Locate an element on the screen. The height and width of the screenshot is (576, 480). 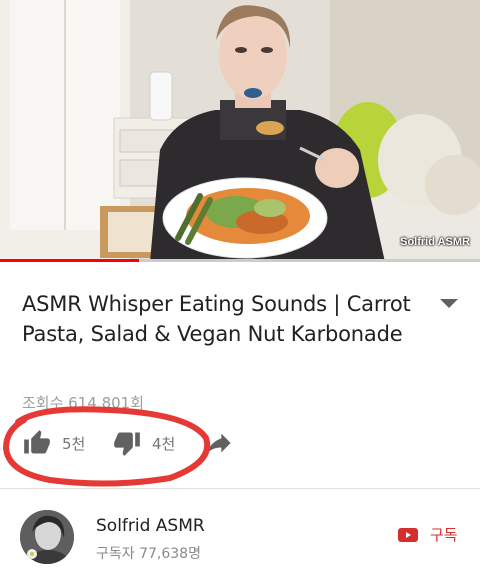
channel-name: Solfrid ASMR is located at coordinates (150, 526).